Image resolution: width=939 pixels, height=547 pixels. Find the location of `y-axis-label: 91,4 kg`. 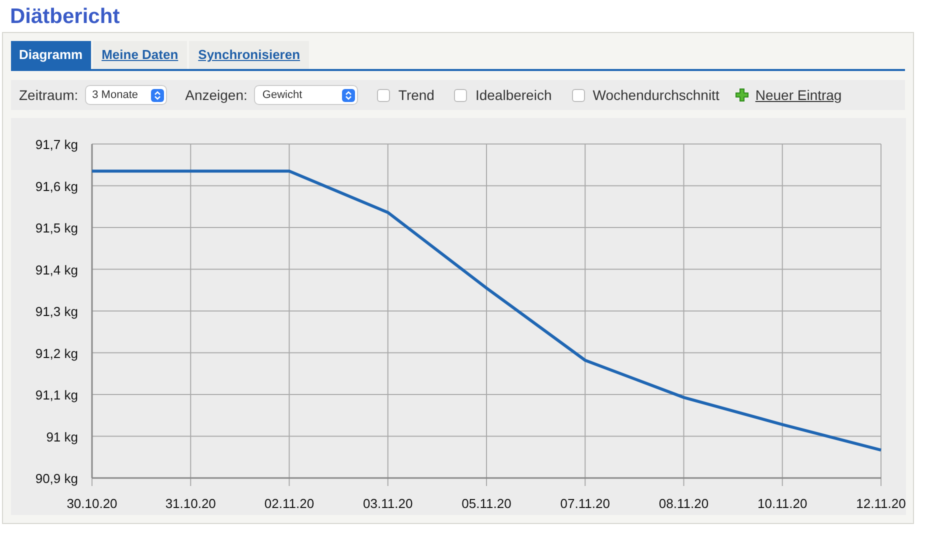

y-axis-label: 91,4 kg is located at coordinates (56, 270).